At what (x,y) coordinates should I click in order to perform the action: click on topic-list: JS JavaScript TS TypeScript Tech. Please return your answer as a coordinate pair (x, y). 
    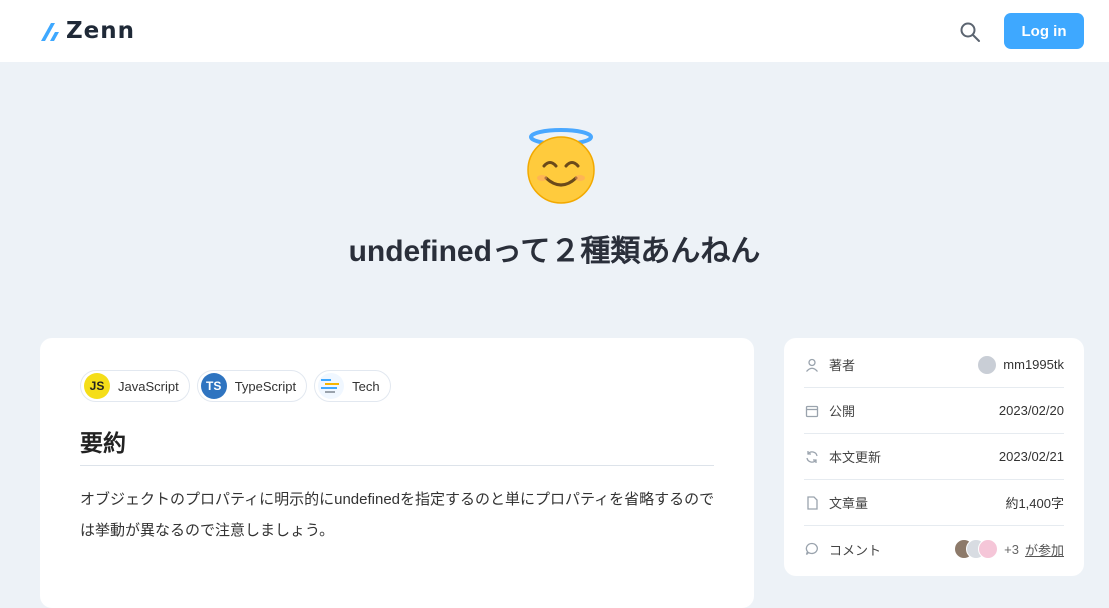
    Looking at the image, I should click on (235, 386).